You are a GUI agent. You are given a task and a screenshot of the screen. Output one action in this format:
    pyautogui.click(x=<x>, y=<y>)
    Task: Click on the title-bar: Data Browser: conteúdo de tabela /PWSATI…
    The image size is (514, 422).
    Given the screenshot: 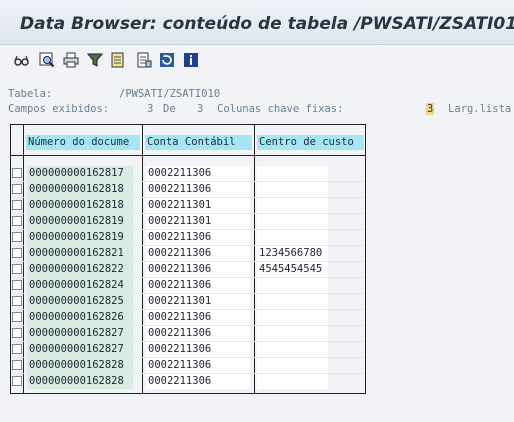 What is the action you would take?
    pyautogui.click(x=257, y=22)
    